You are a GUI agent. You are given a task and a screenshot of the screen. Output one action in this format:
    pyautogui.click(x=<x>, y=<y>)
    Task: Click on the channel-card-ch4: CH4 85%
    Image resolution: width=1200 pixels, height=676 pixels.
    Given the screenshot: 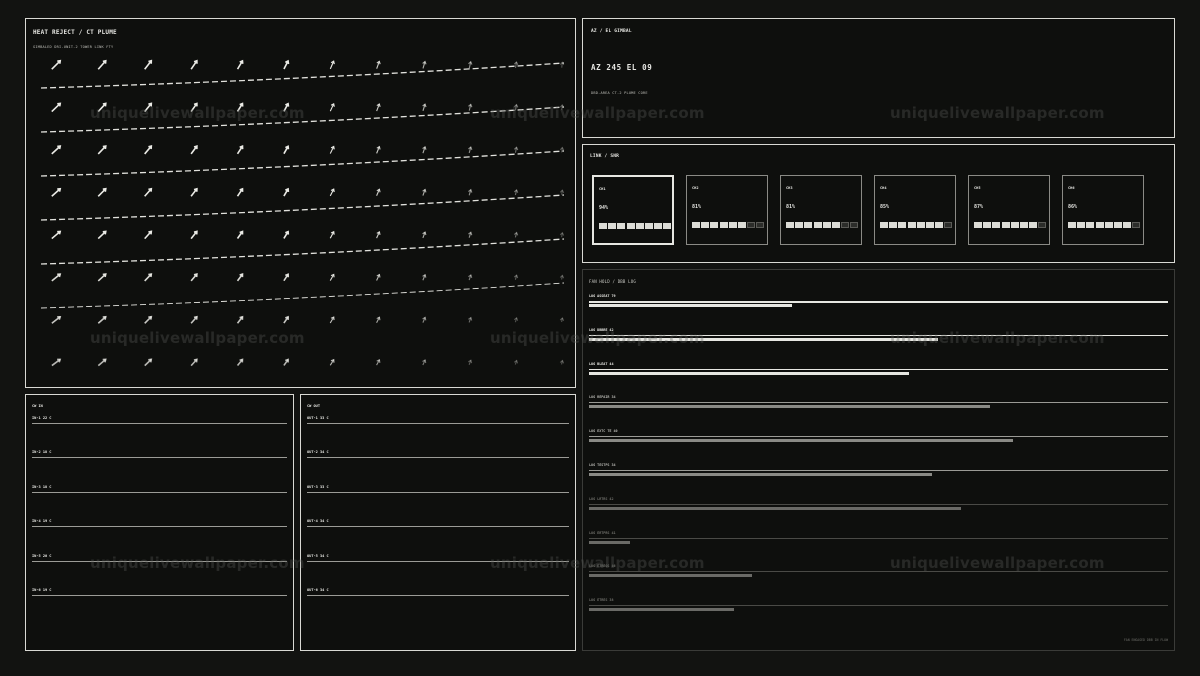 What is the action you would take?
    pyautogui.click(x=915, y=210)
    